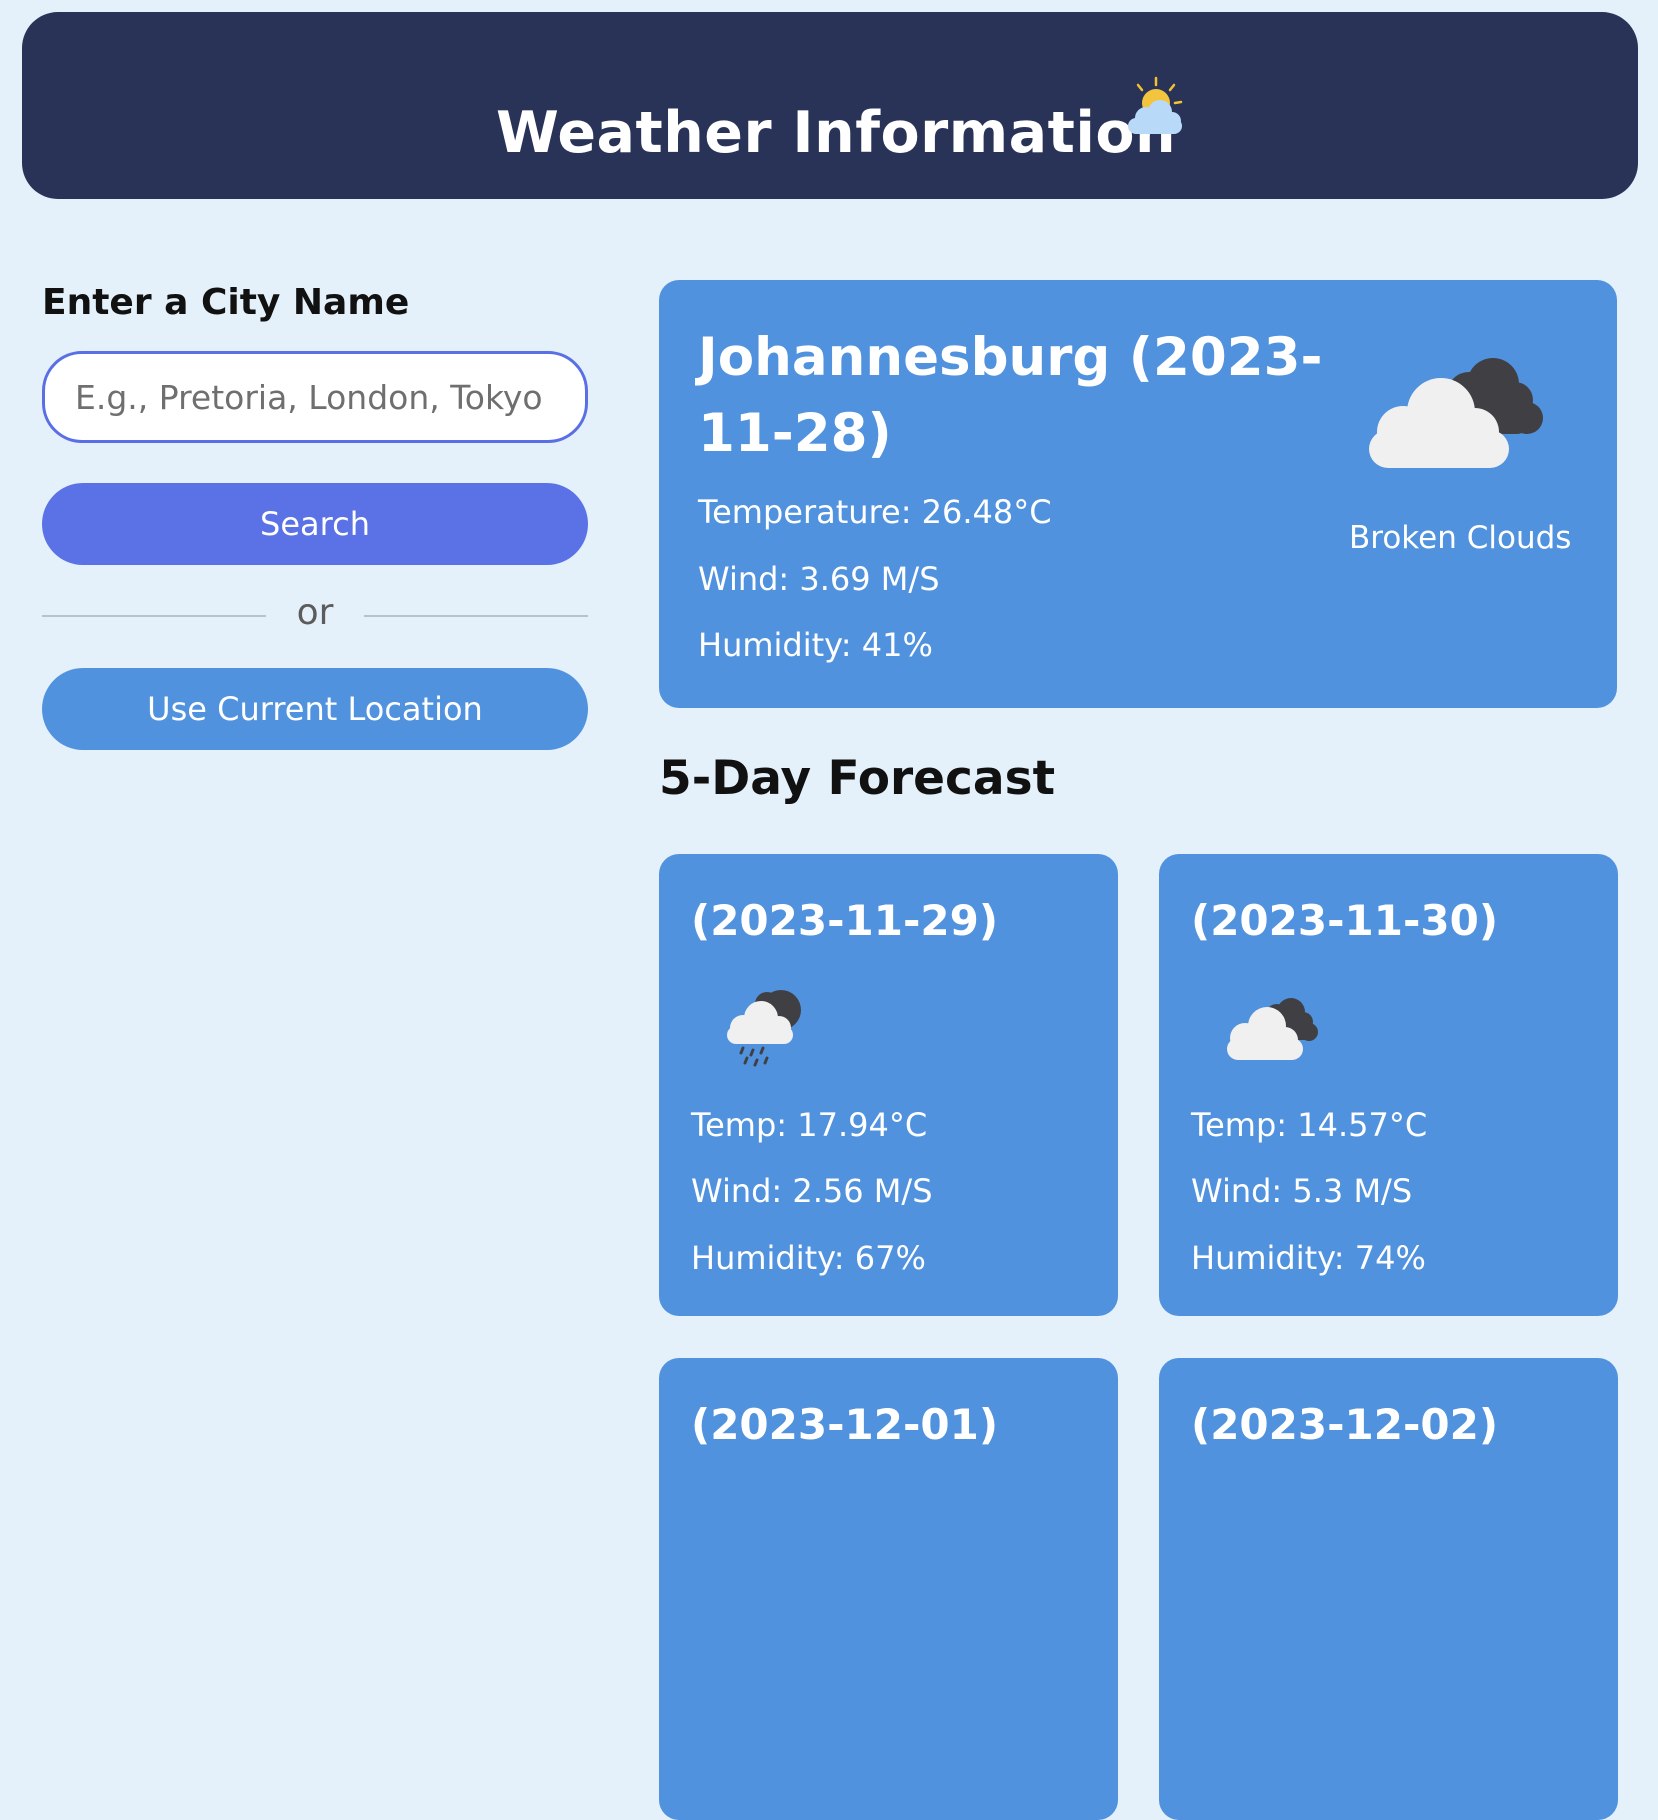 This screenshot has height=1820, width=1658. Describe the element at coordinates (315, 524) in the screenshot. I see `search-button: Search` at that location.